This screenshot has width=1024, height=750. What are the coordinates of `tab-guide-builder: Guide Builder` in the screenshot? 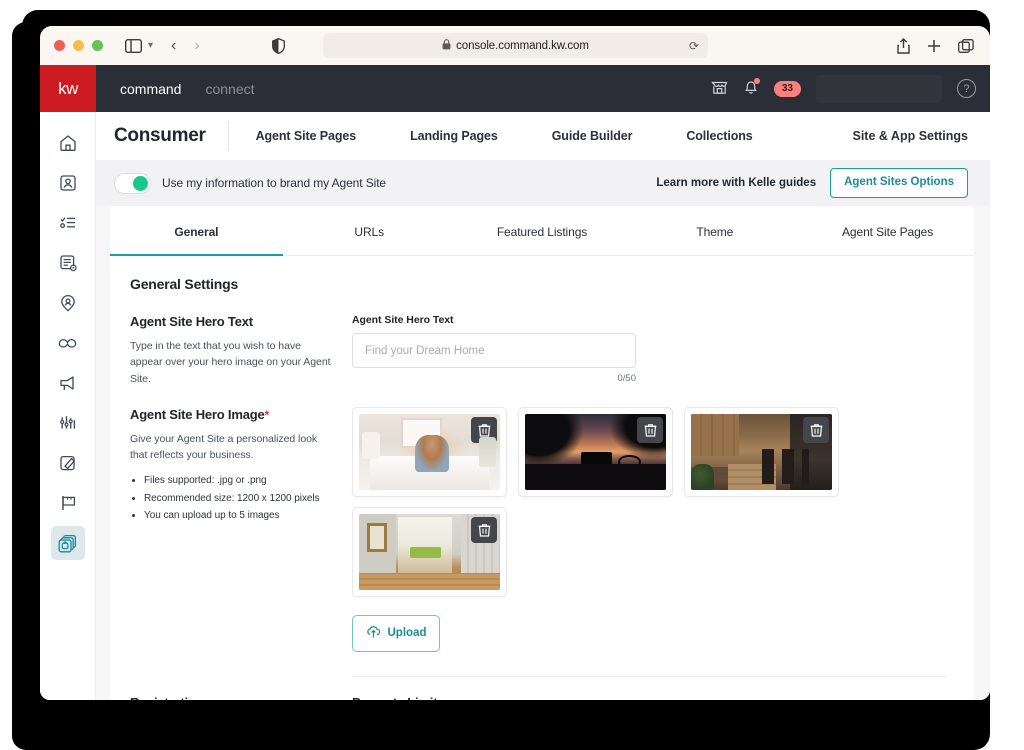 It's located at (592, 136).